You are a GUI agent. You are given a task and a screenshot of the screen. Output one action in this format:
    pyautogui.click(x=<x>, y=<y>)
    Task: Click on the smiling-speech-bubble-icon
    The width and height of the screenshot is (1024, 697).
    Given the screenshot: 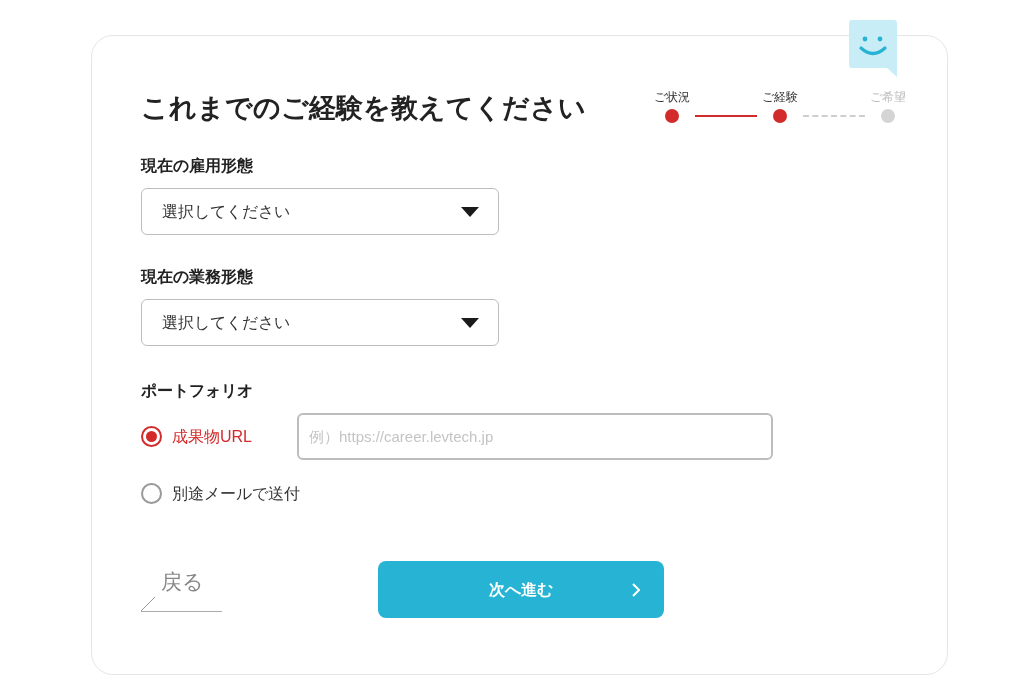 What is the action you would take?
    pyautogui.click(x=873, y=48)
    